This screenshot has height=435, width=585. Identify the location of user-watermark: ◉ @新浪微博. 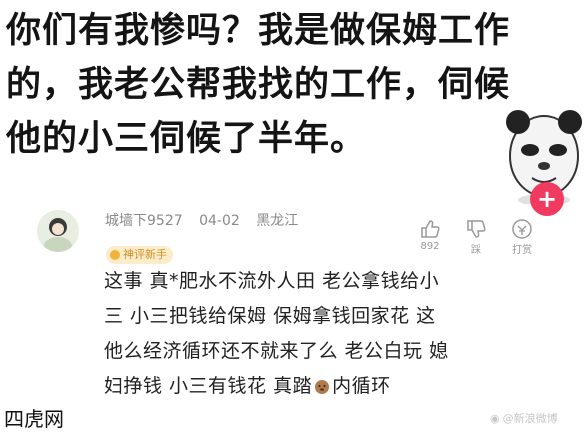
(524, 418).